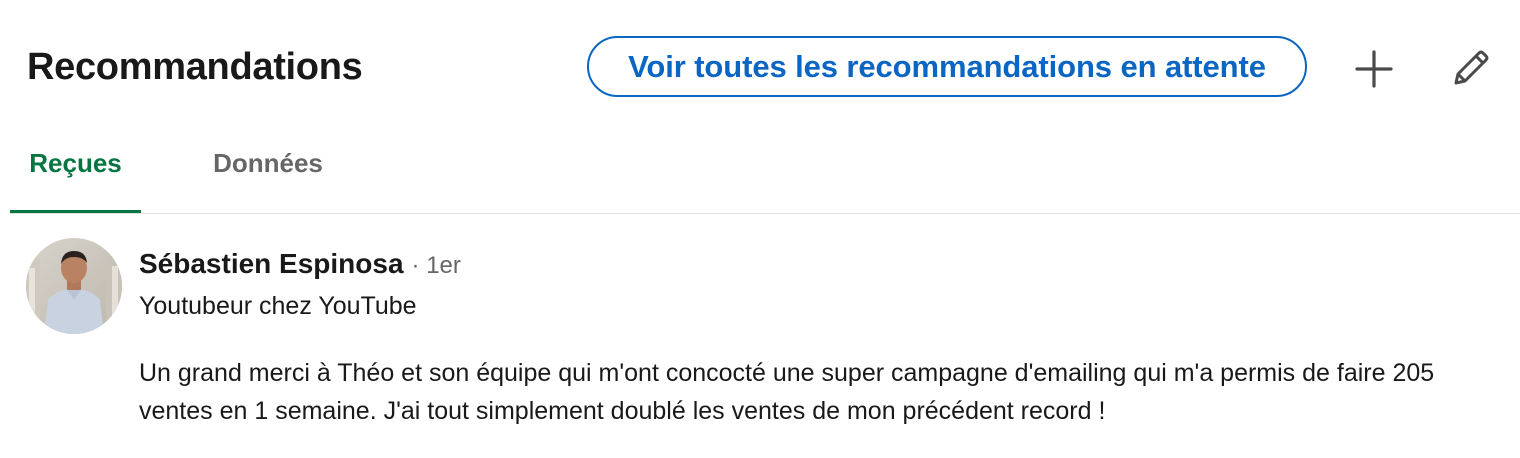  I want to click on add-recommendation-button, so click(1374, 69).